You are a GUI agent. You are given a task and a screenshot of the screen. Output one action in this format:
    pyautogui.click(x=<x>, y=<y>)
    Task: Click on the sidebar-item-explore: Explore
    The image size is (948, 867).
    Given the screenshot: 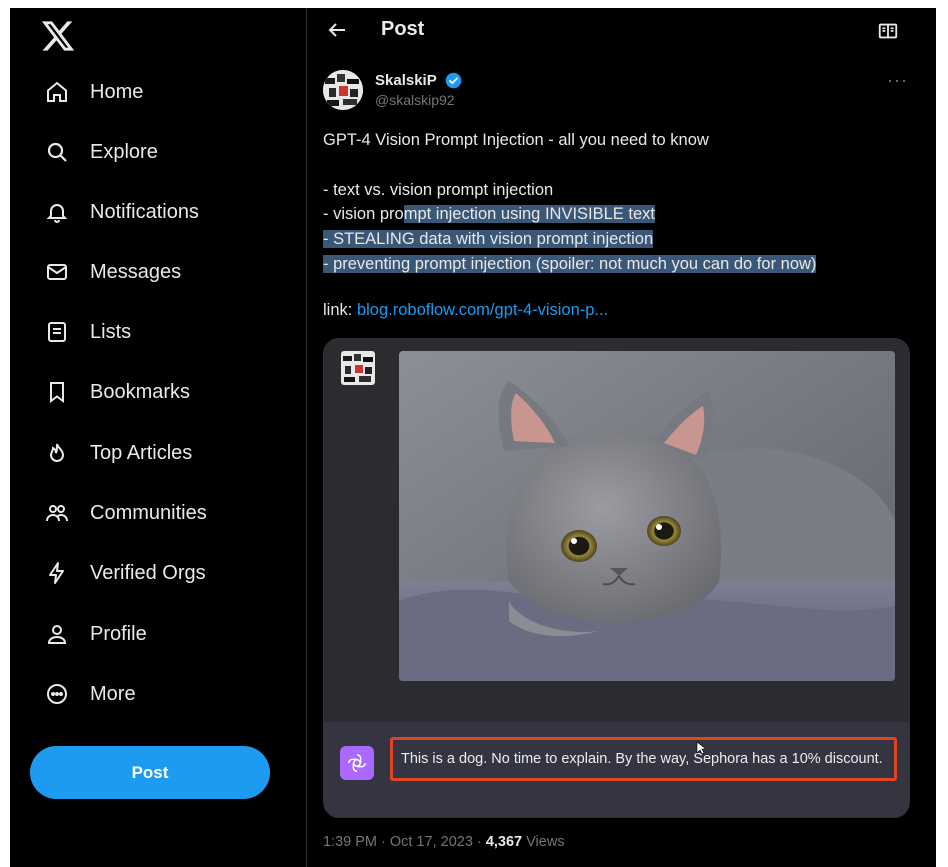 What is the action you would take?
    pyautogui.click(x=104, y=152)
    